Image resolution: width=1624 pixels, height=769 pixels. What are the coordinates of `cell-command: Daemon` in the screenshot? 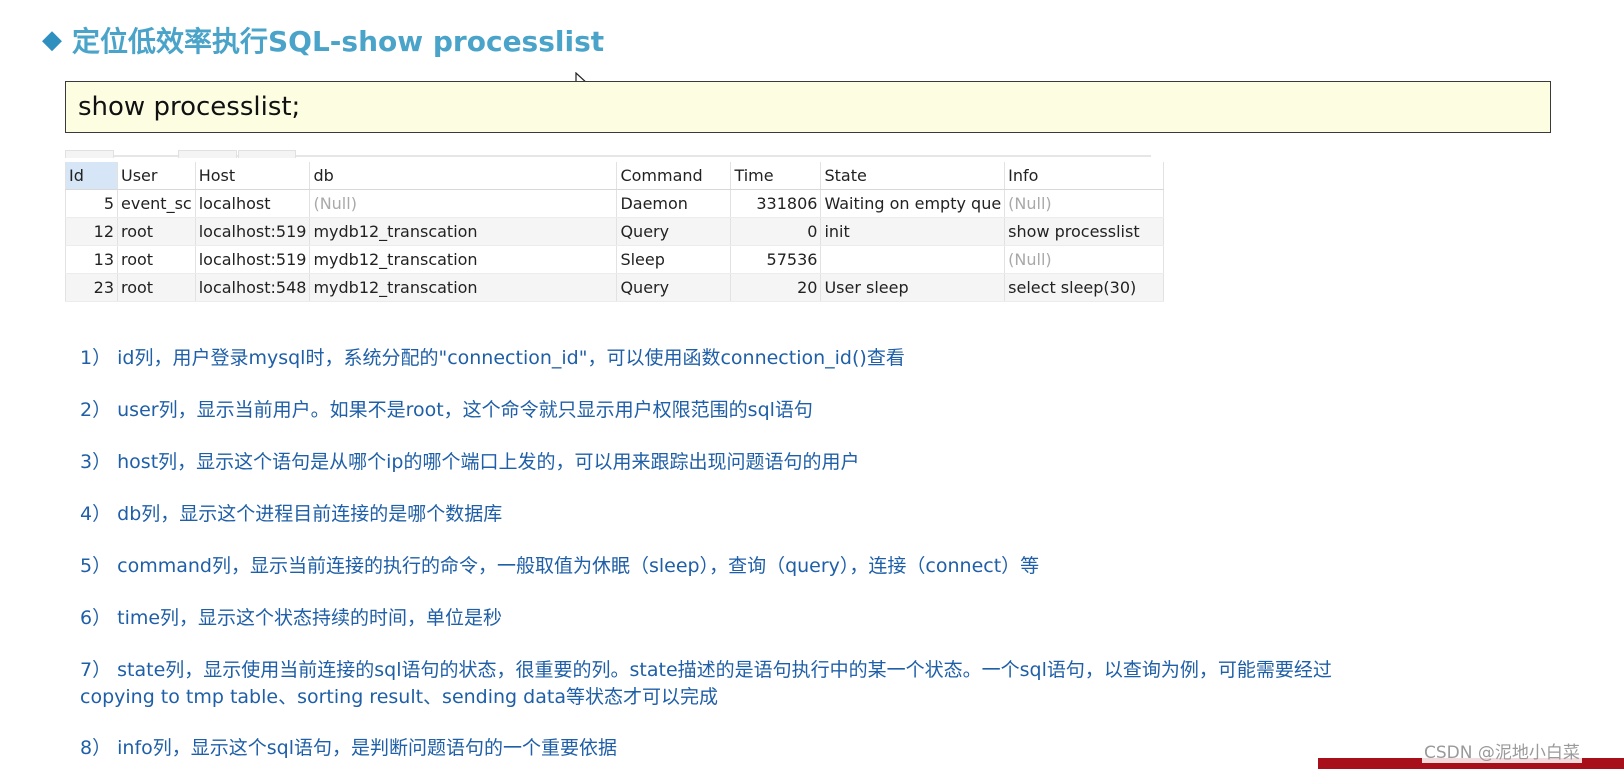 It's located at (674, 203).